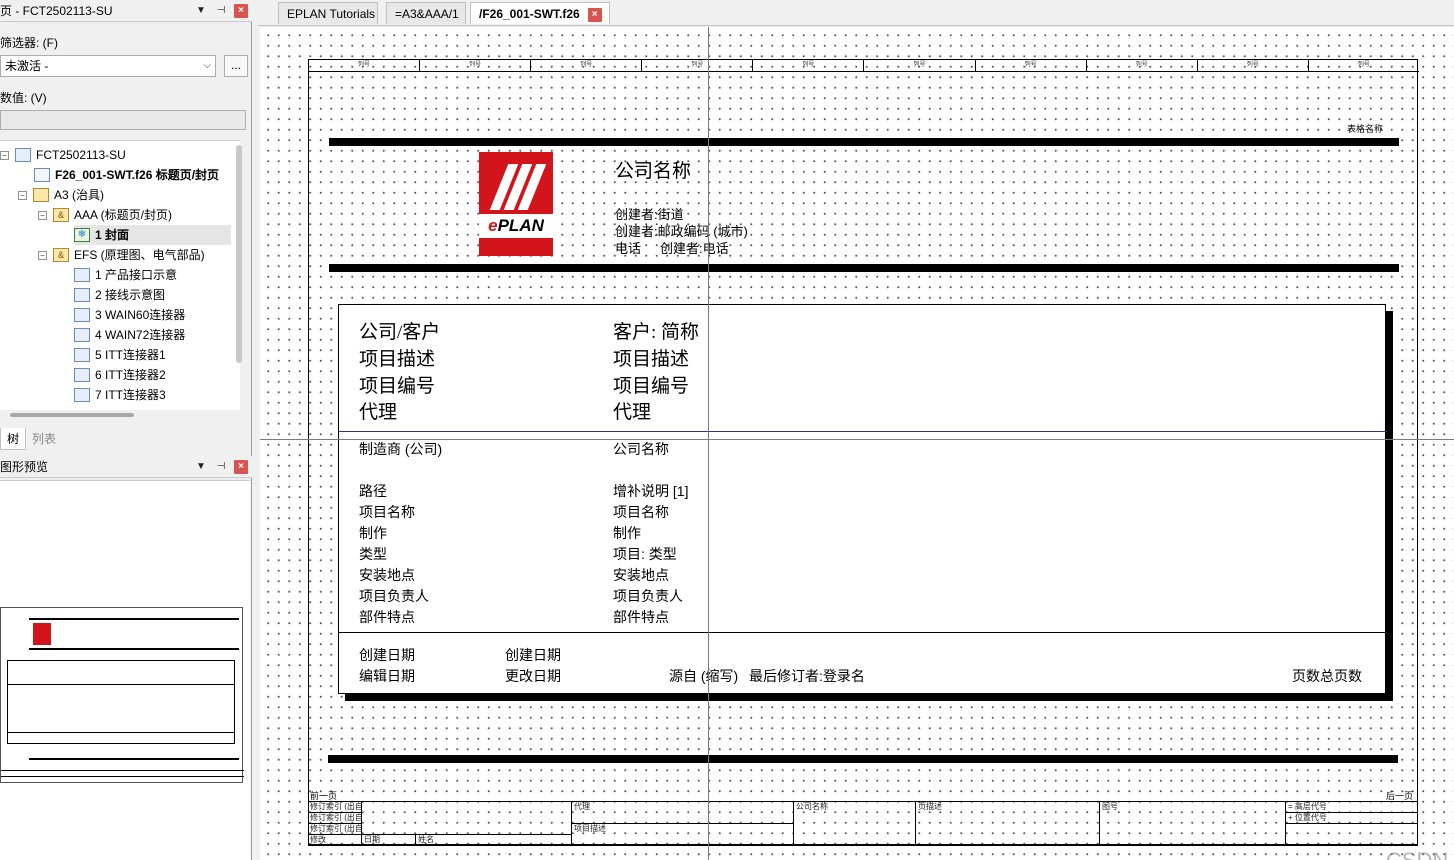 This screenshot has width=1454, height=860. I want to click on tree-item-page: 2 接线示意图, so click(119, 295).